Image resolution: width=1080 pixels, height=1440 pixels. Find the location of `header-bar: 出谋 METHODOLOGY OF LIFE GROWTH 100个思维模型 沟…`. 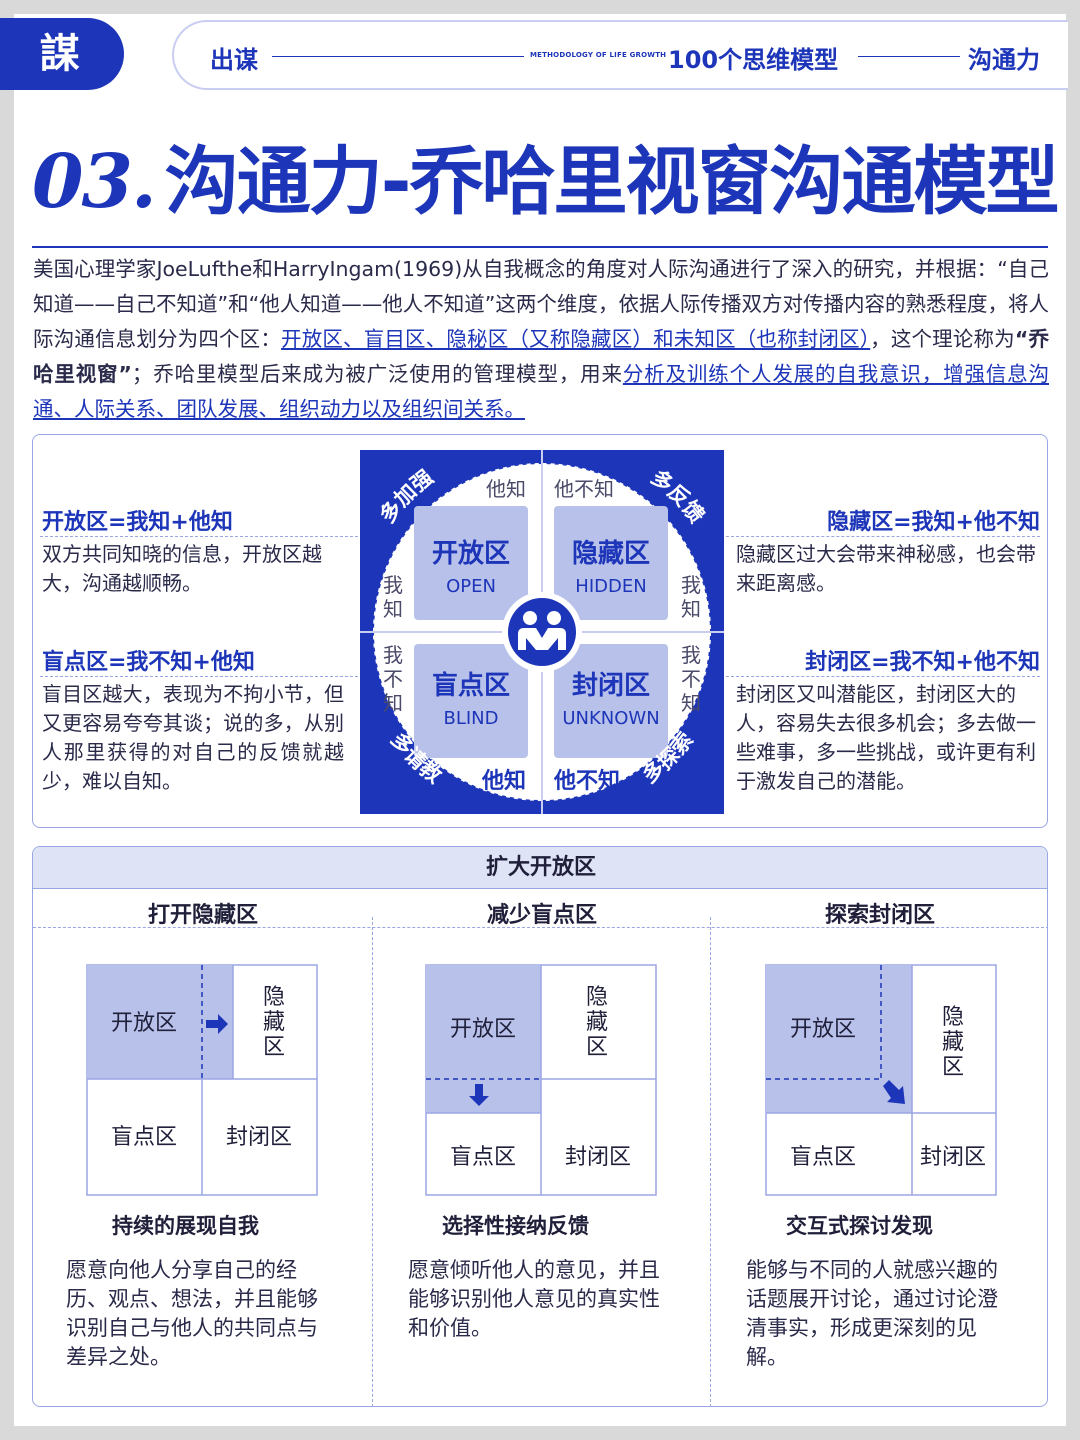

header-bar: 出谋 METHODOLOGY OF LIFE GROWTH 100个思维模型 沟… is located at coordinates (620, 55).